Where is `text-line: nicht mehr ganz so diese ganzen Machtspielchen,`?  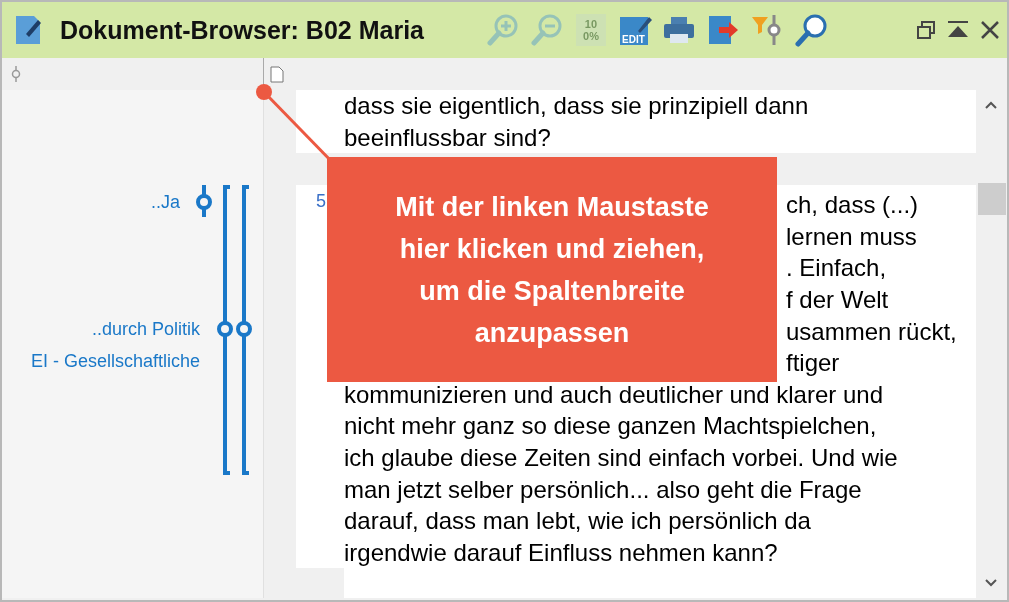 text-line: nicht mehr ganz so diese ganzen Machtspielchen, is located at coordinates (610, 426).